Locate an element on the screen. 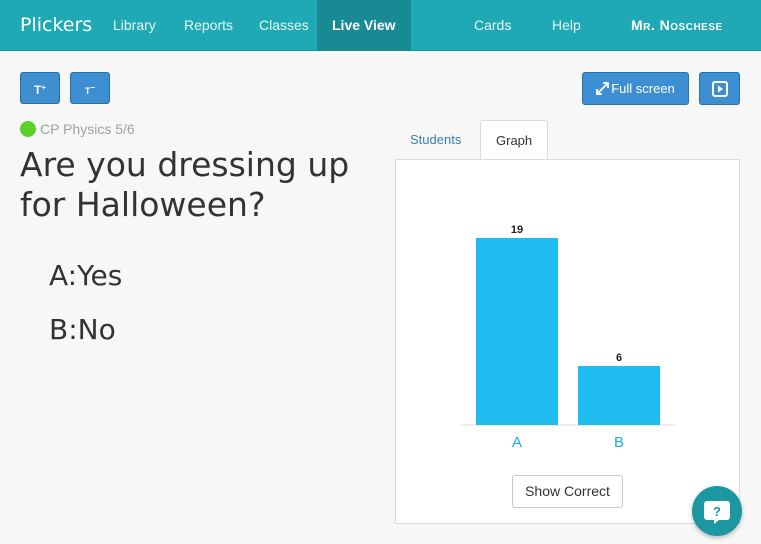 This screenshot has width=761, height=544. choice-b: B:No is located at coordinates (82, 330).